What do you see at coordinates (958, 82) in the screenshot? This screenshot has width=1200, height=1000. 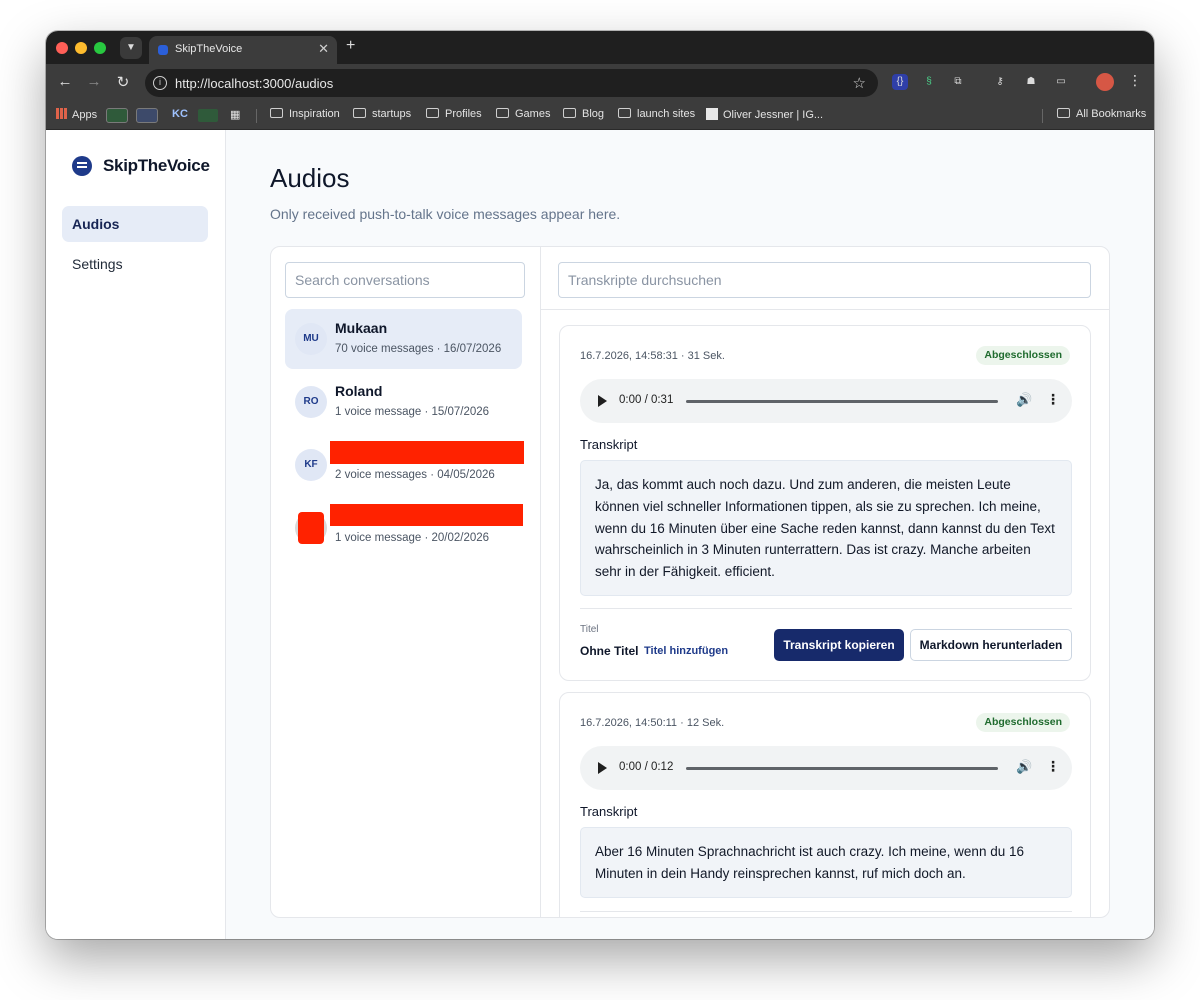 I see `puzzle-icon: ⧉` at bounding box center [958, 82].